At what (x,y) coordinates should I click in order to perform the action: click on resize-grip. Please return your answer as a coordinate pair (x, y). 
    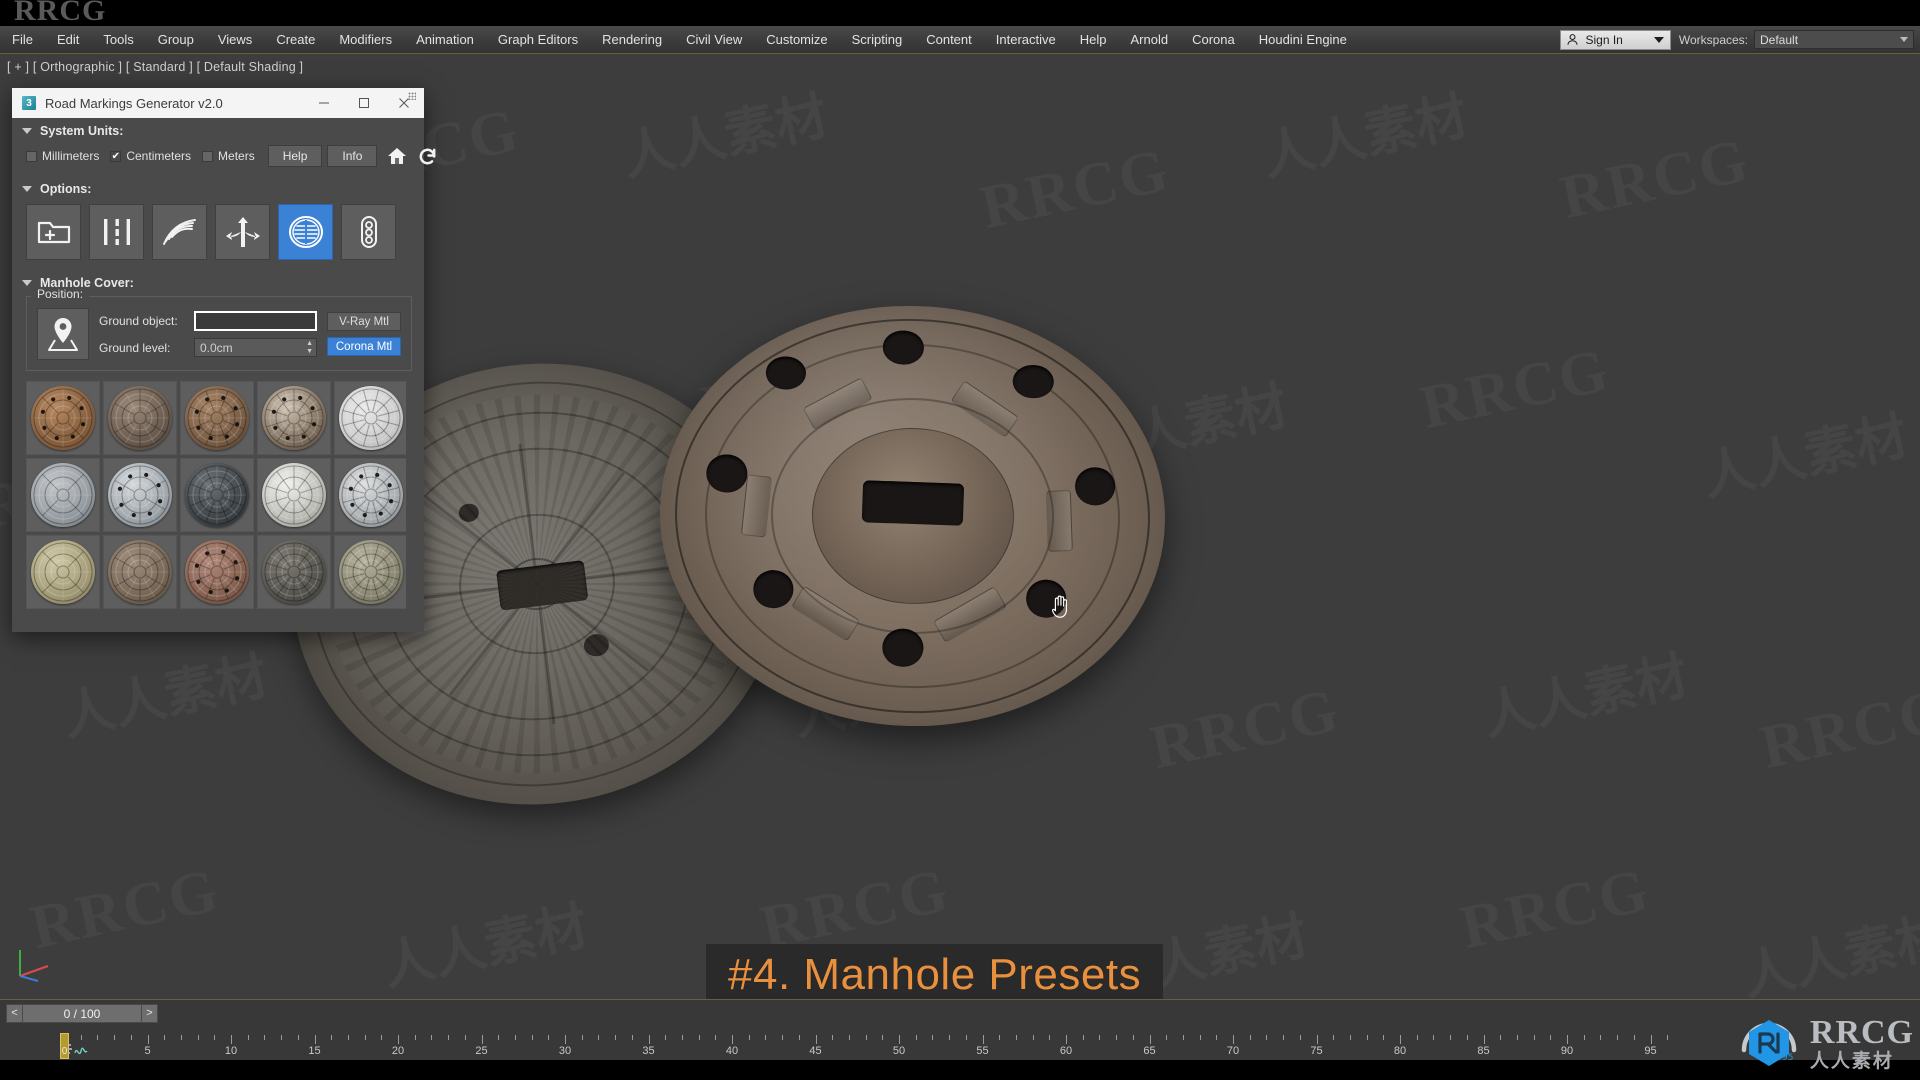
    Looking at the image, I should click on (412, 96).